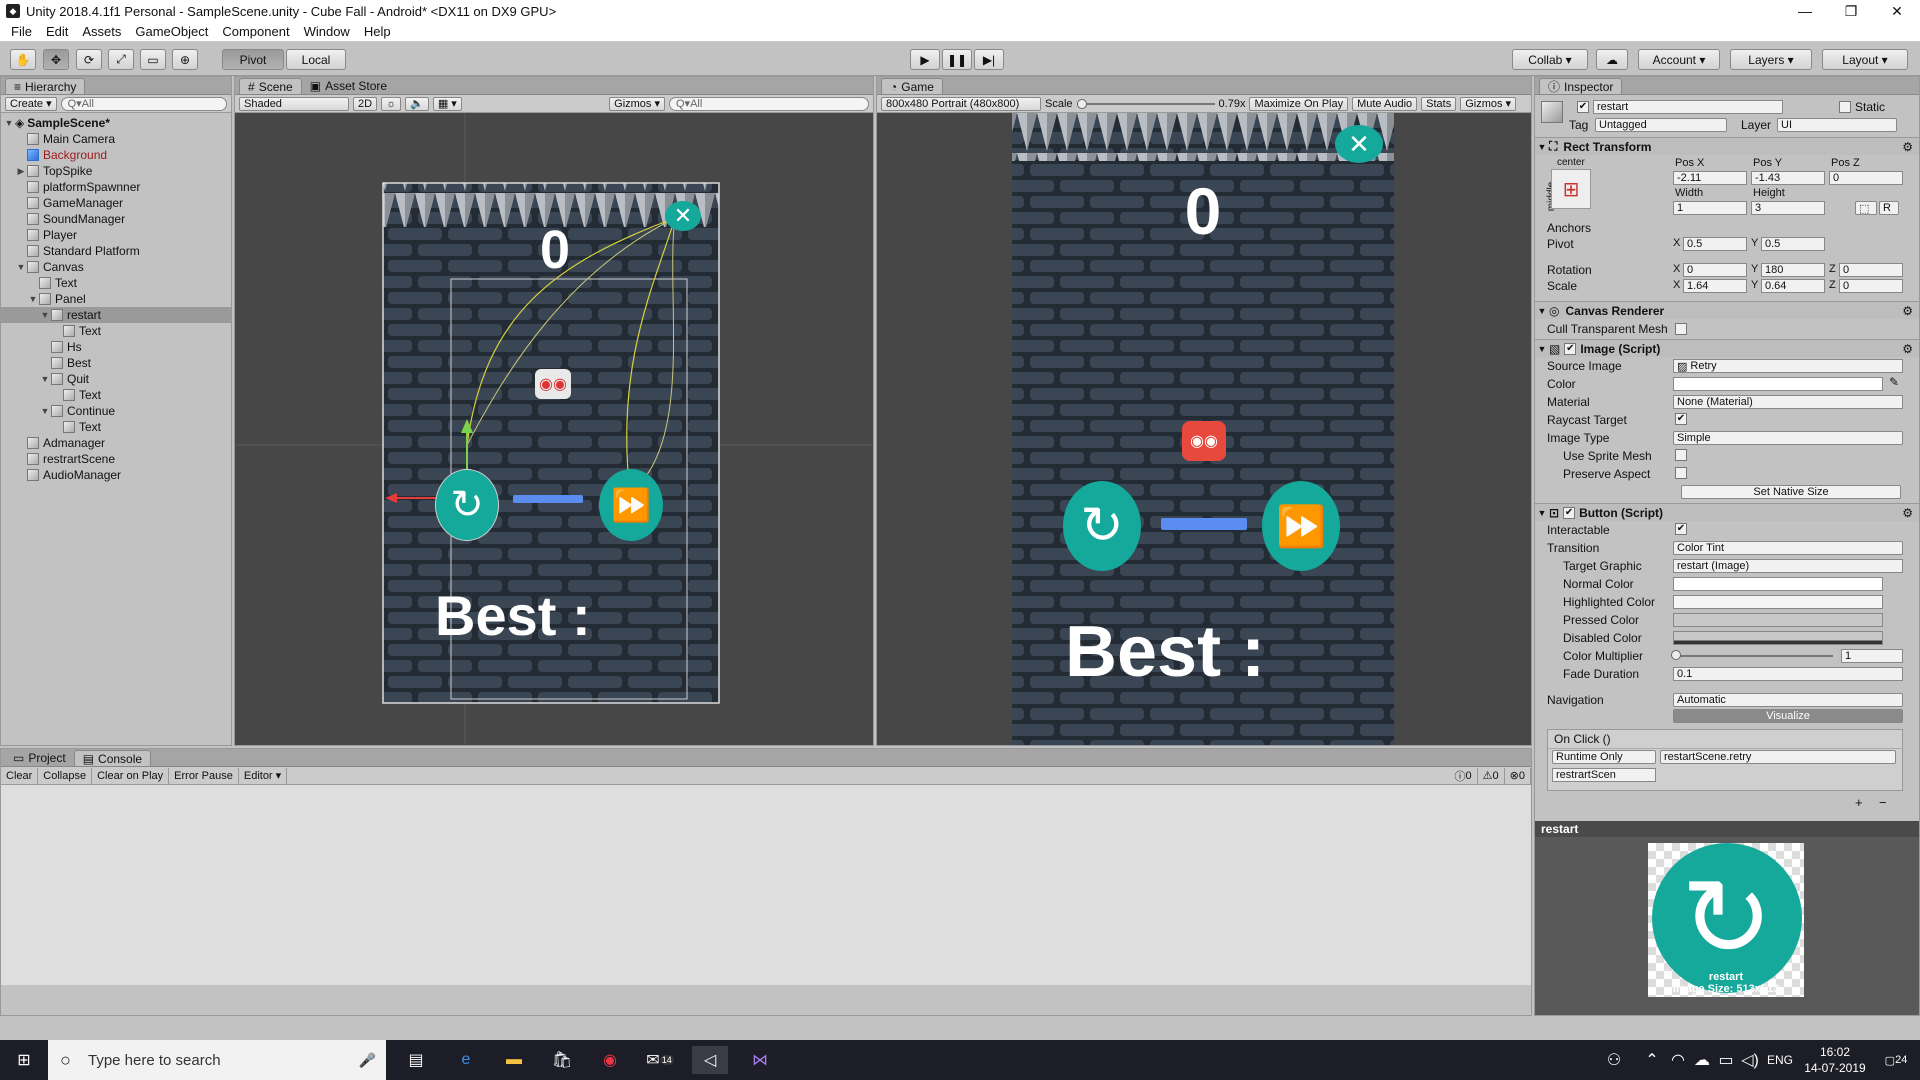 This screenshot has height=1080, width=1920. I want to click on play-button: ▶, so click(925, 59).